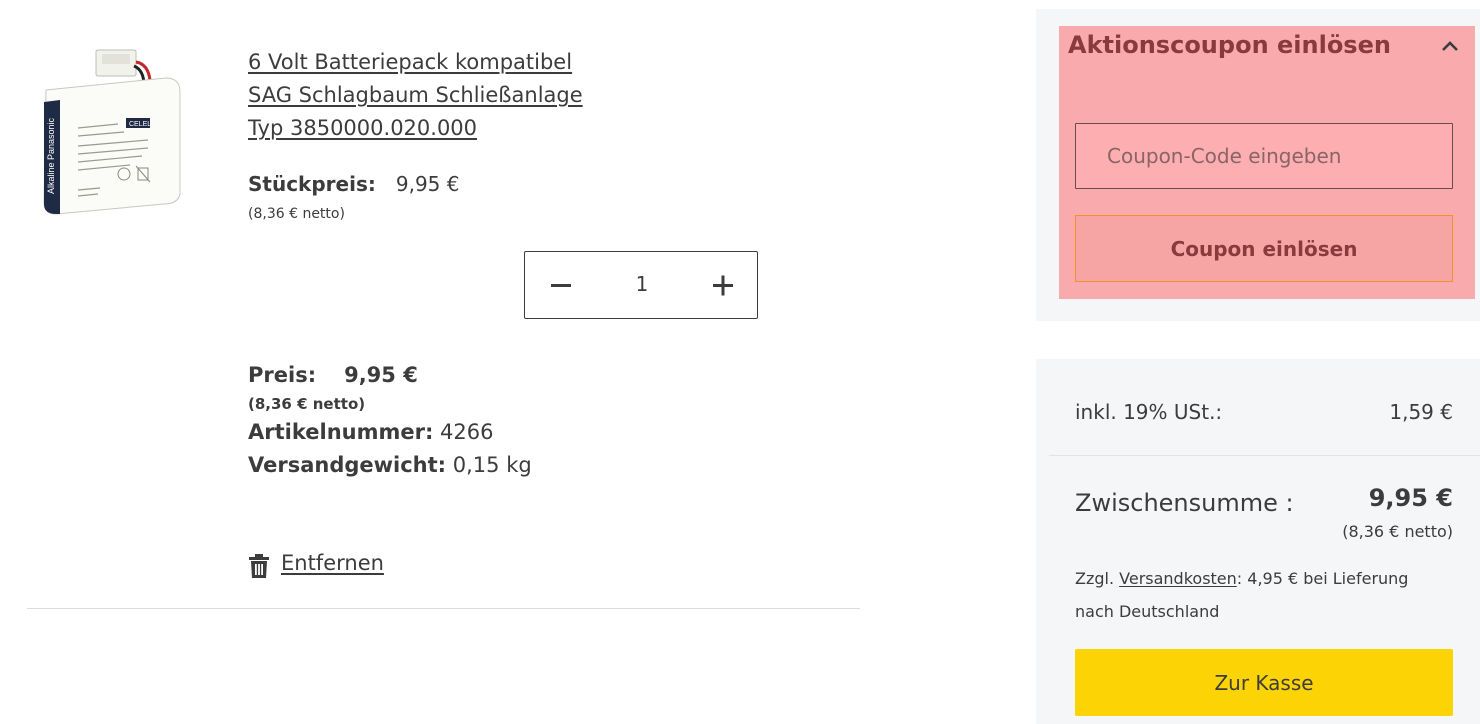 This screenshot has width=1480, height=724. What do you see at coordinates (282, 375) in the screenshot?
I see `price-label: Preis:` at bounding box center [282, 375].